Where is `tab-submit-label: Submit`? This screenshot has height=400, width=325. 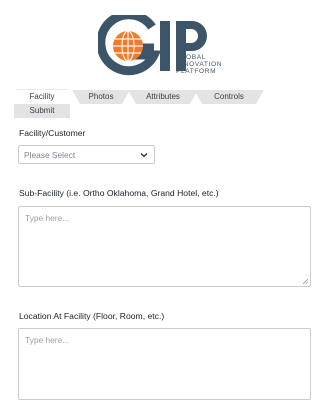
tab-submit-label: Submit is located at coordinates (42, 110).